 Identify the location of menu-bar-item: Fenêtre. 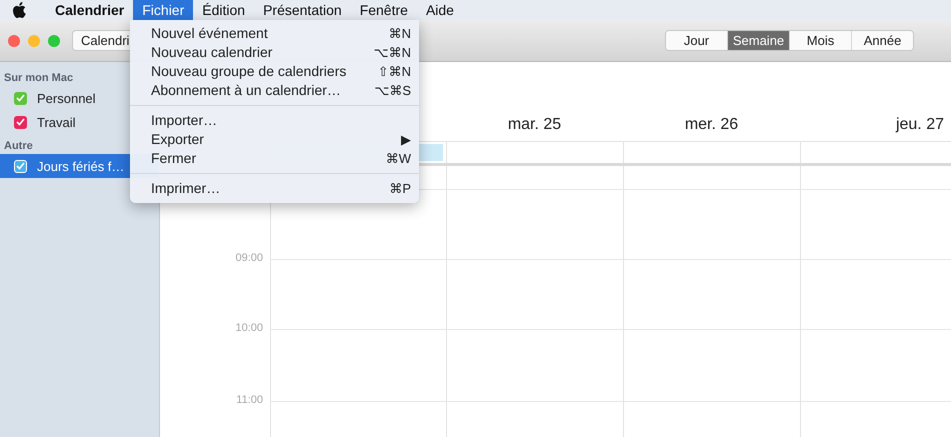
(383, 10).